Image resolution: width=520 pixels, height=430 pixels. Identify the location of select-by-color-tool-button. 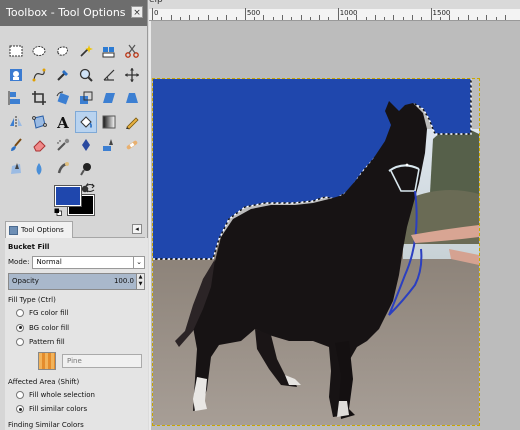
(109, 51).